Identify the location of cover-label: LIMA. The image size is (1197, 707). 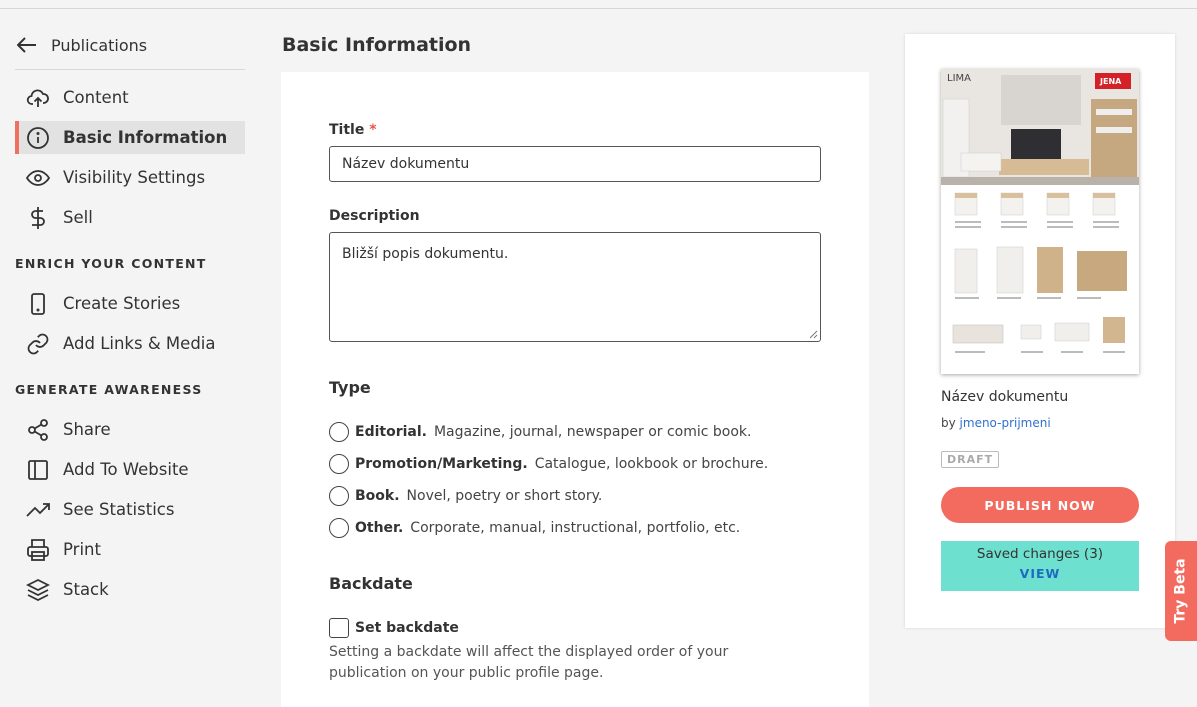
(959, 78).